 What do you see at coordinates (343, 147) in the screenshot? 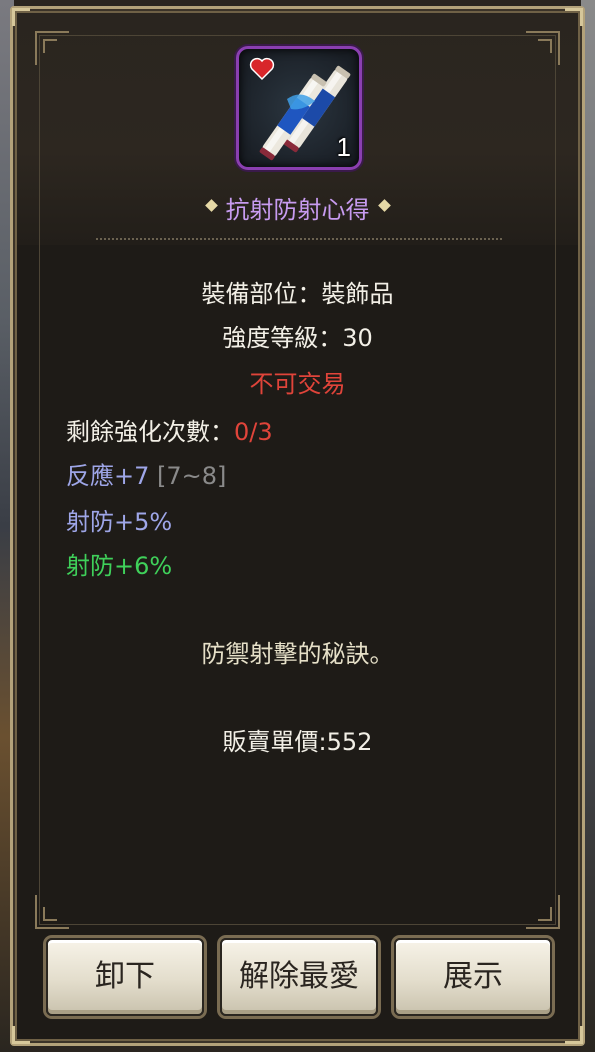
I see `stack-count: 1` at bounding box center [343, 147].